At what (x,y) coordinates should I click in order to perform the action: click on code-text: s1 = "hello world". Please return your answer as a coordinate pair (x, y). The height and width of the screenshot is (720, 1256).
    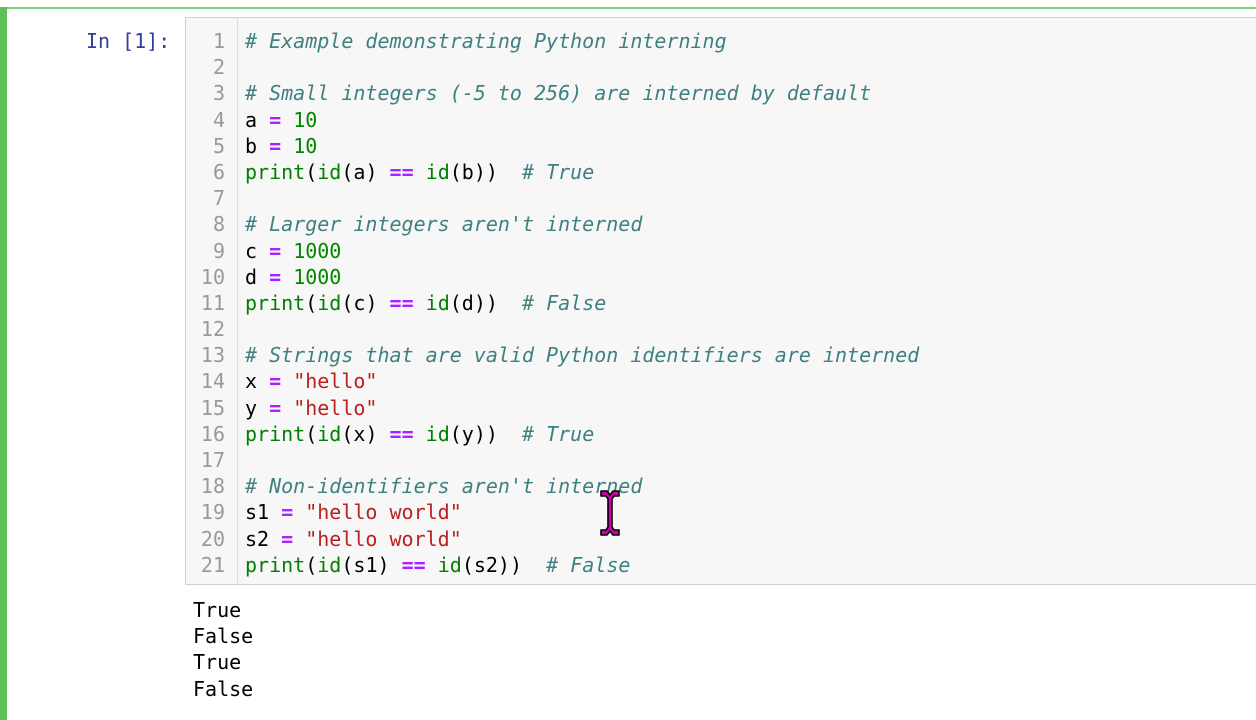
    Looking at the image, I should click on (353, 512).